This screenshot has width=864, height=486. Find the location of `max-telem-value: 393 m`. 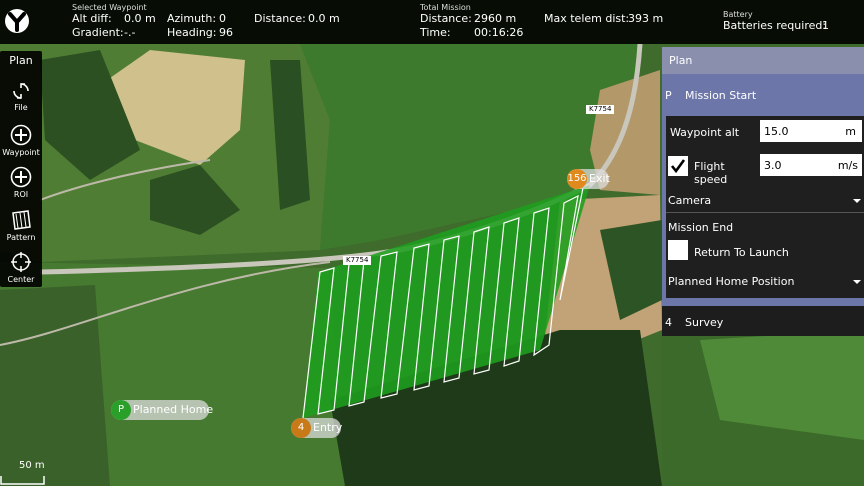

max-telem-value: 393 m is located at coordinates (646, 18).